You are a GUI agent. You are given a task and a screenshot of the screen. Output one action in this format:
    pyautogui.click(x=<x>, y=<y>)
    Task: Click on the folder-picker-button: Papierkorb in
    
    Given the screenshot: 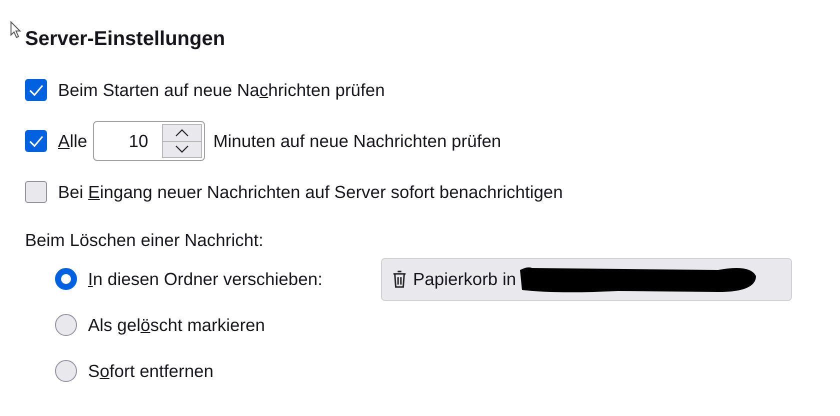 What is the action you would take?
    pyautogui.click(x=586, y=279)
    